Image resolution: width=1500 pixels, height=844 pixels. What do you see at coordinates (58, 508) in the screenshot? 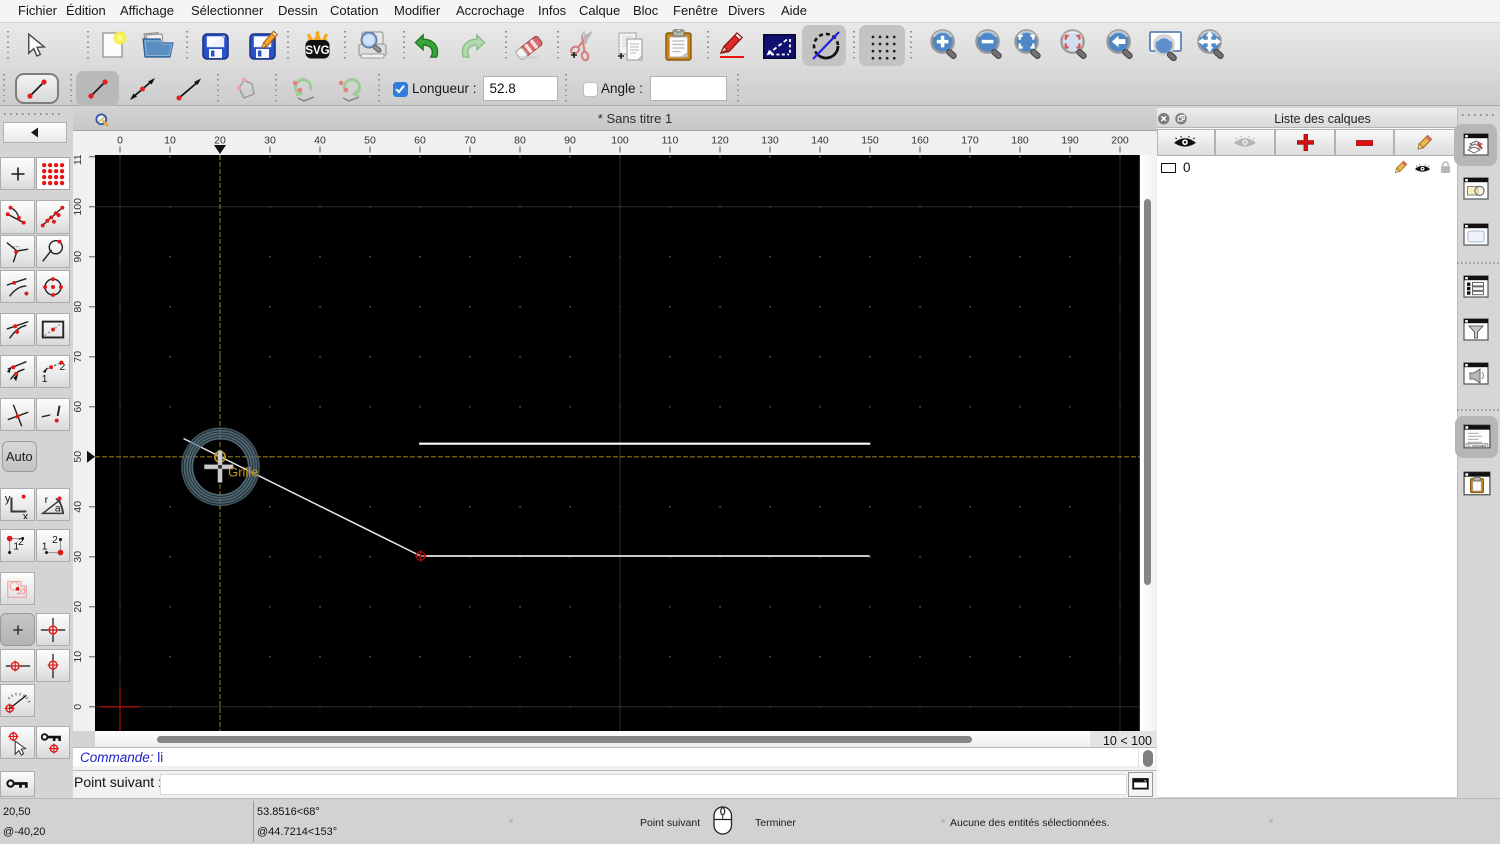
I see `svg-text: a` at bounding box center [58, 508].